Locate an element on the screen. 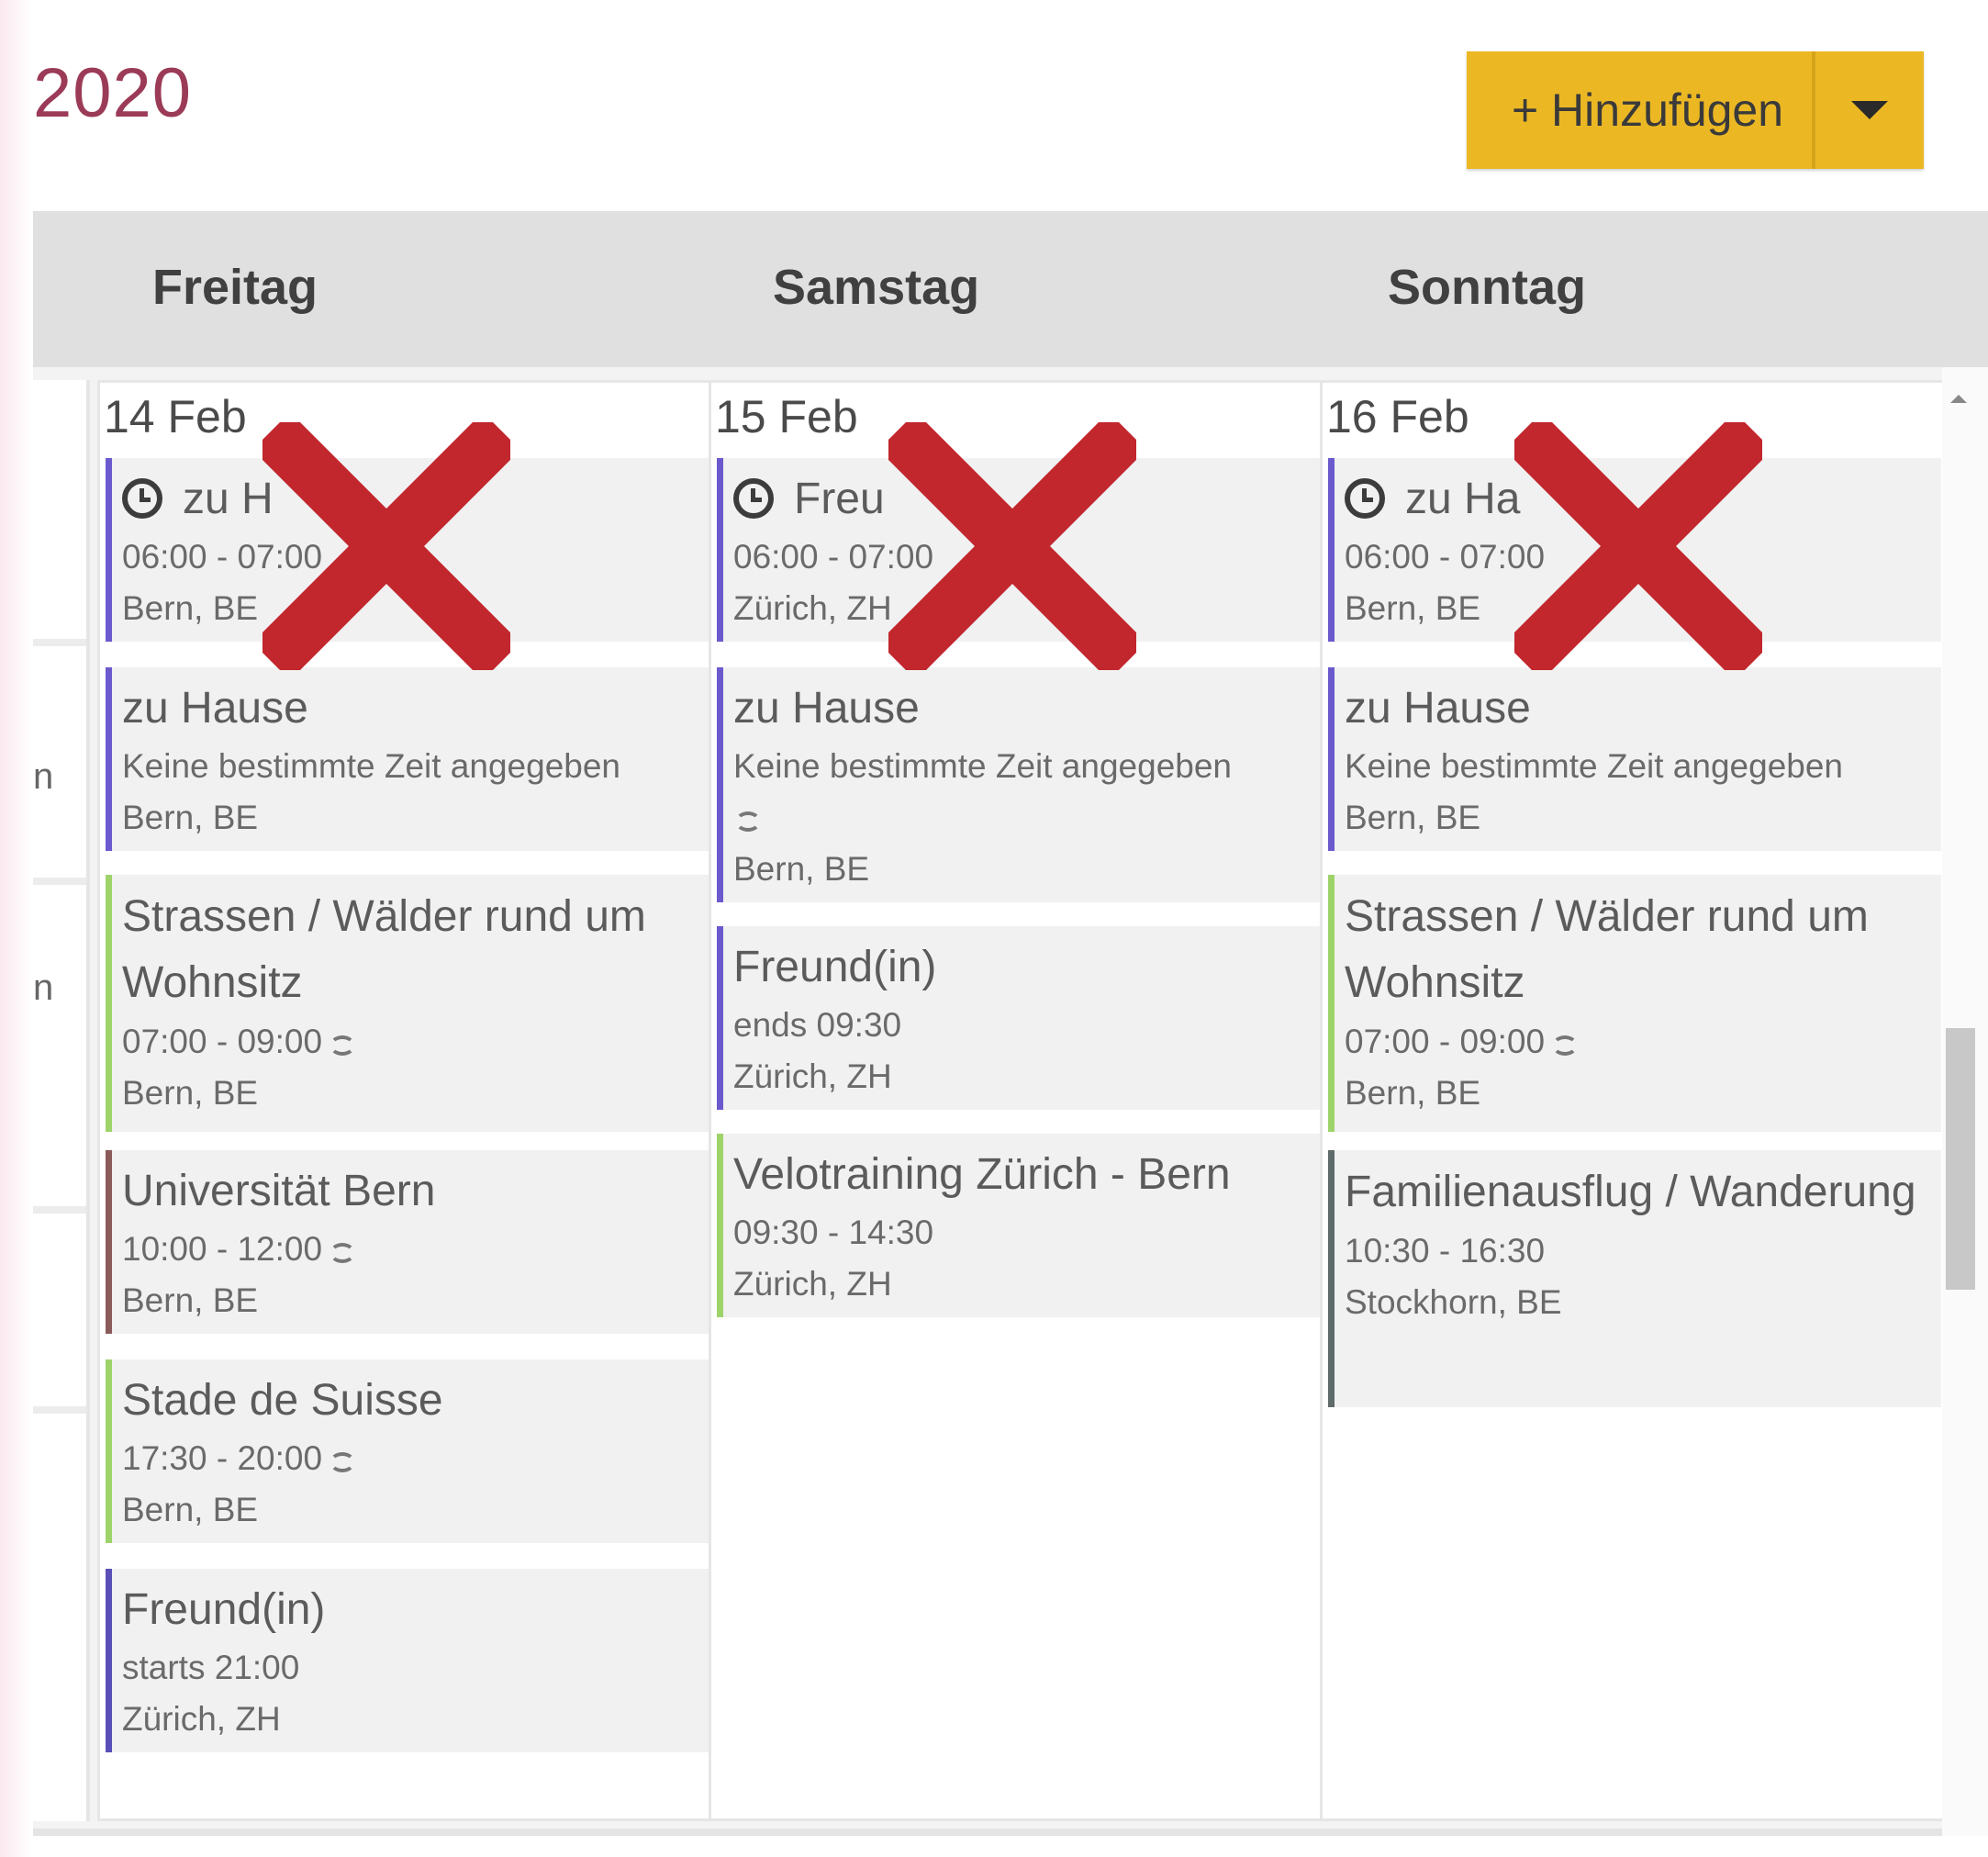  event-title: Freu is located at coordinates (839, 499).